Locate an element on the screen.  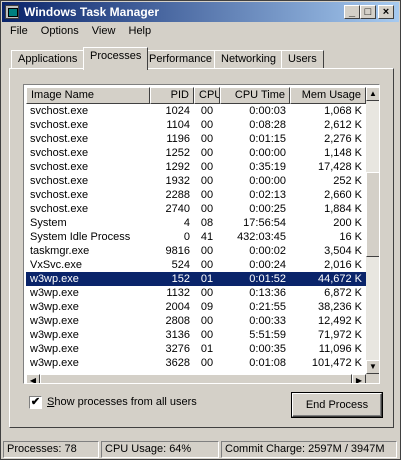
table-row: svchost.exe 1252 00 0:00:00 1,148 K is located at coordinates (196, 153).